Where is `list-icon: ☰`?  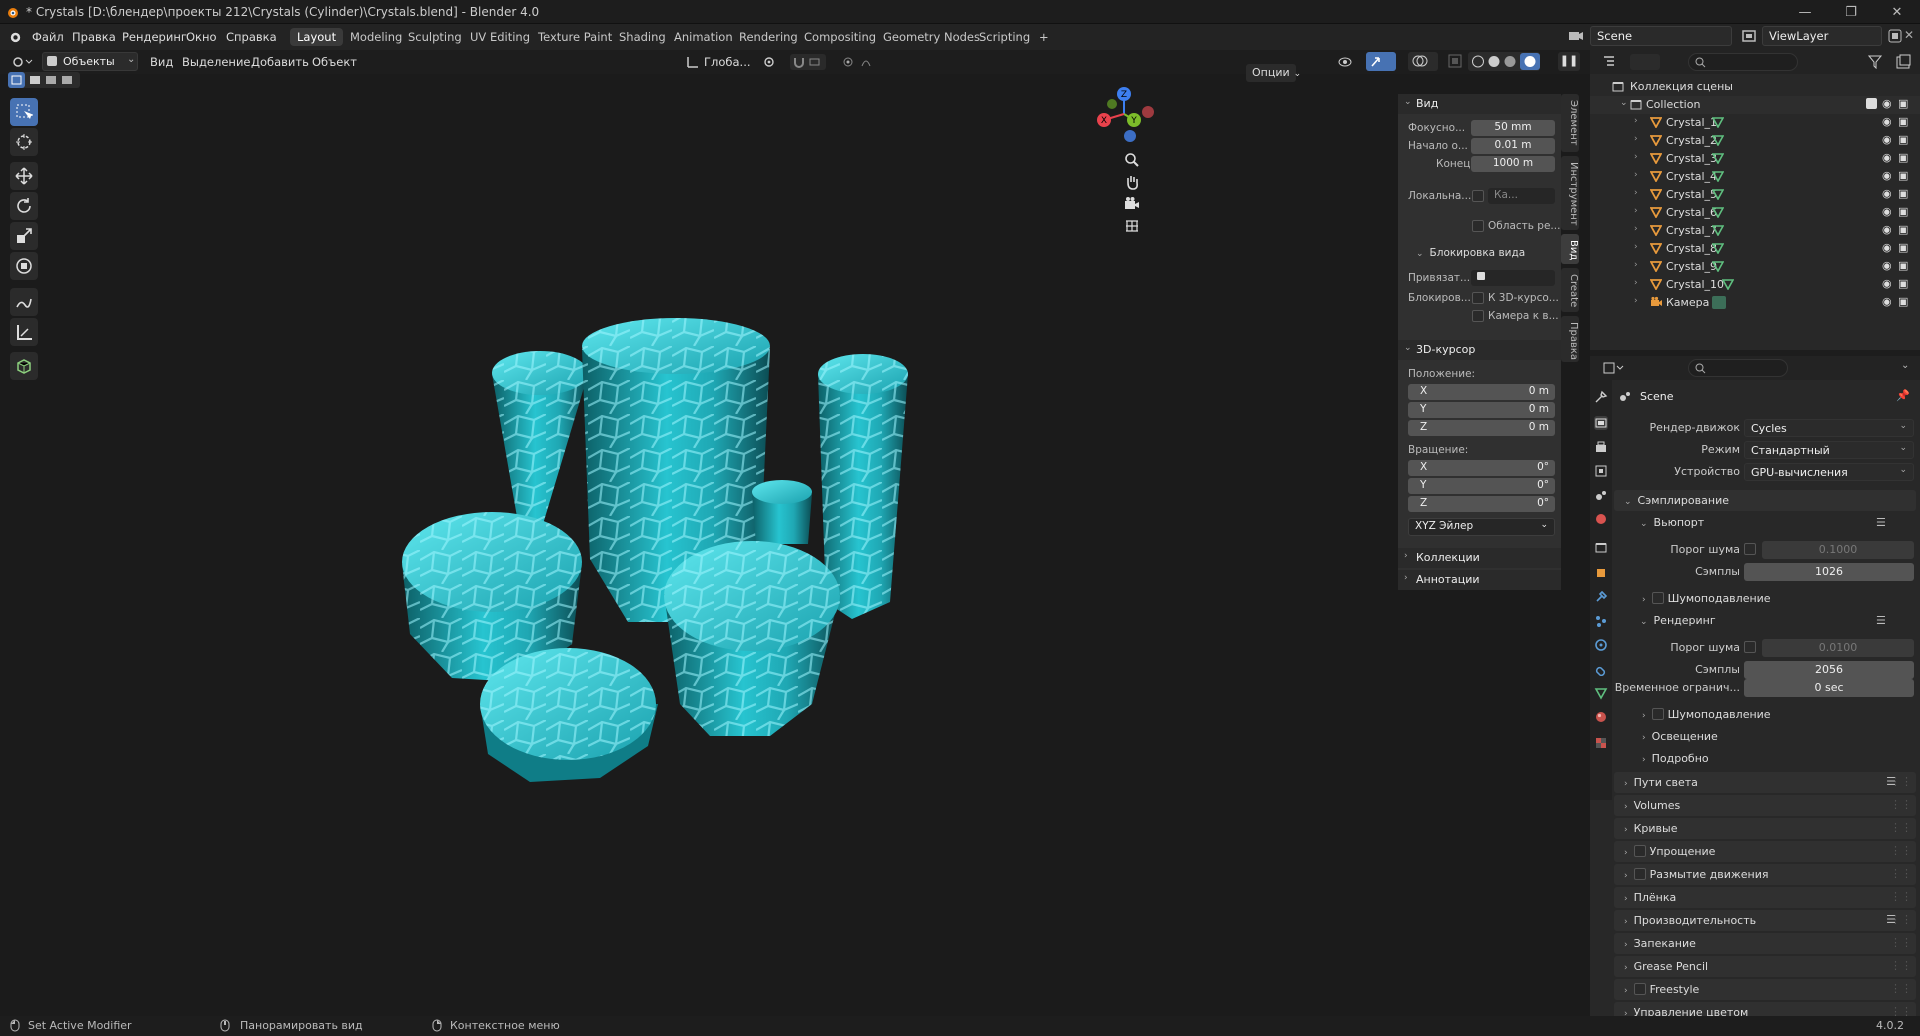 list-icon: ☰ is located at coordinates (1881, 620).